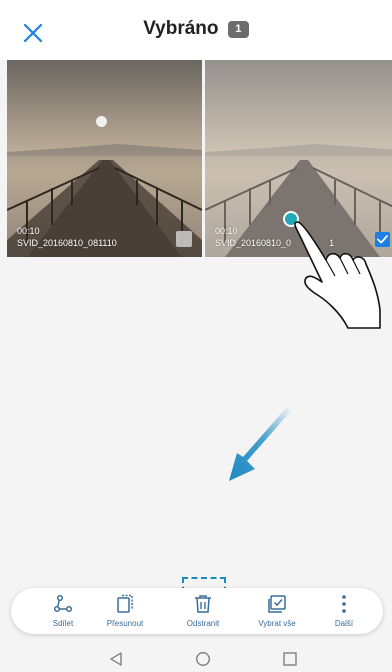 The image size is (392, 672). I want to click on more-button: Další, so click(344, 611).